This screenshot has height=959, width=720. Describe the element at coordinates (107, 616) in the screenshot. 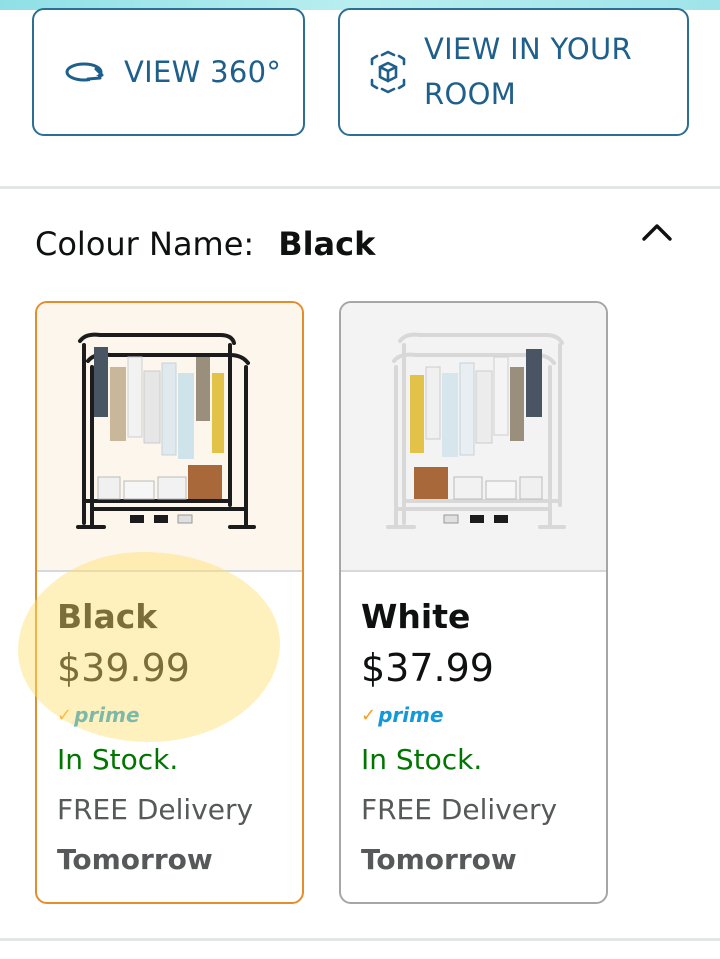

I see `variant-name: Black` at that location.